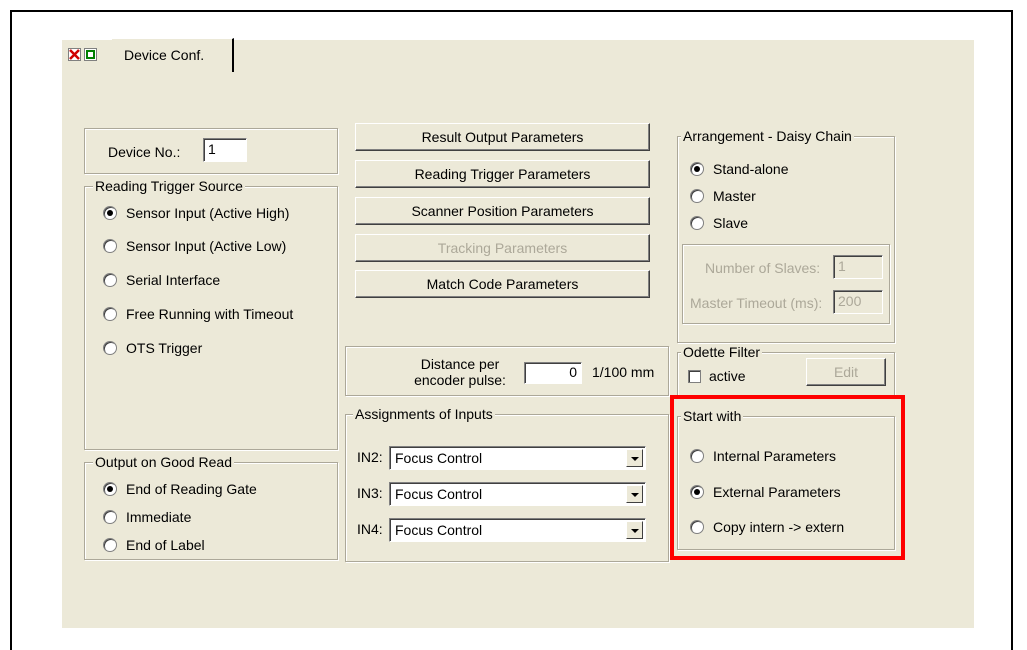 The width and height of the screenshot is (1027, 650). I want to click on close-icon, so click(74, 54).